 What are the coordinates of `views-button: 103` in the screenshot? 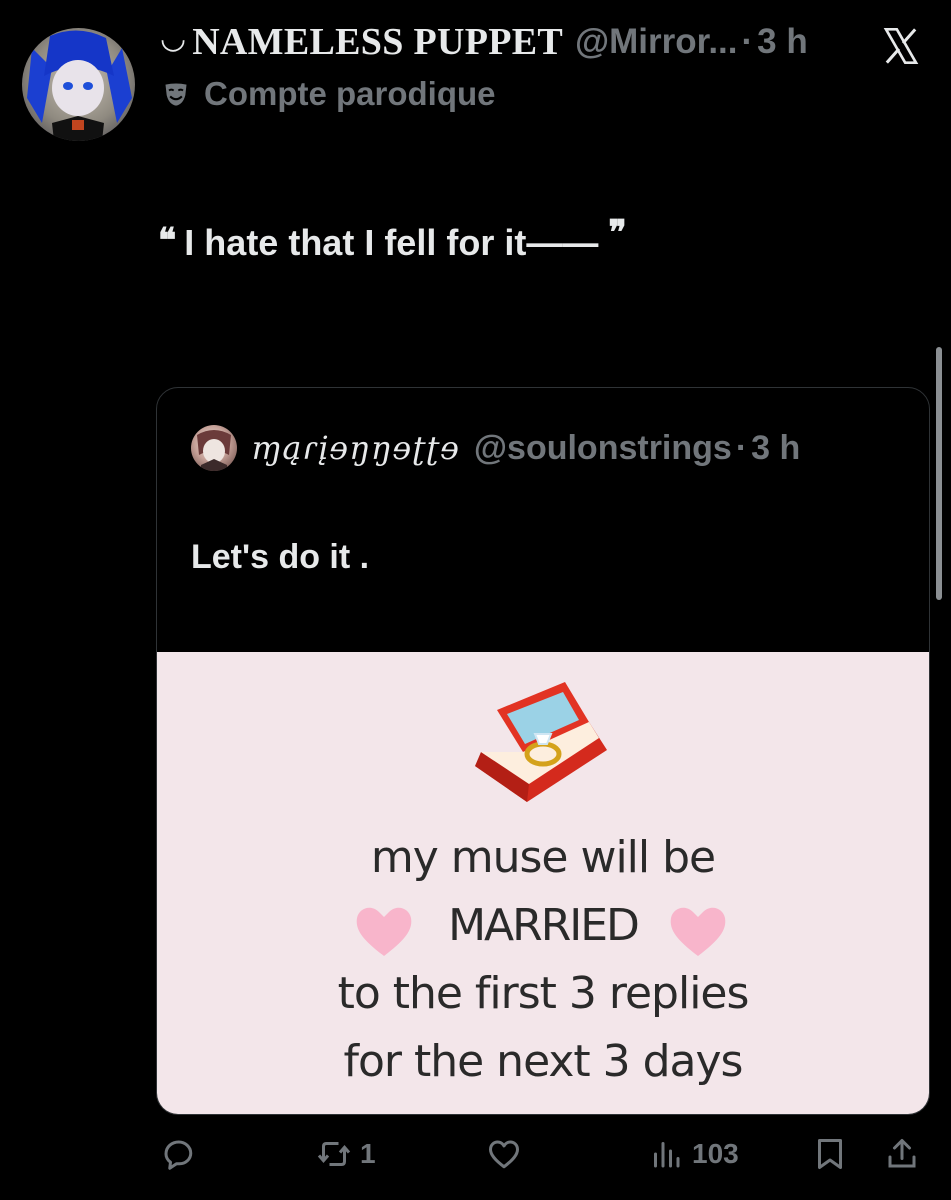 It's located at (693, 1154).